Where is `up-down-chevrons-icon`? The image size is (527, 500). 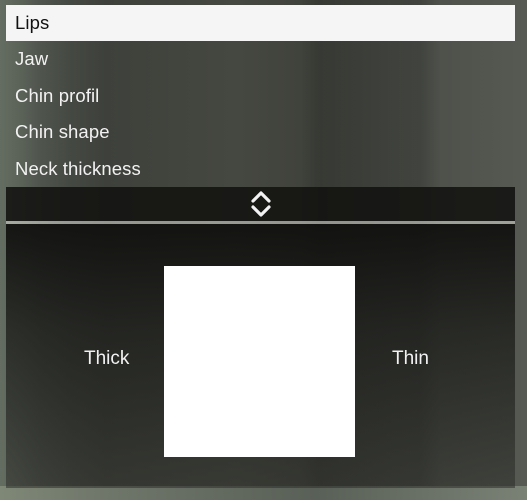 up-down-chevrons-icon is located at coordinates (260, 204).